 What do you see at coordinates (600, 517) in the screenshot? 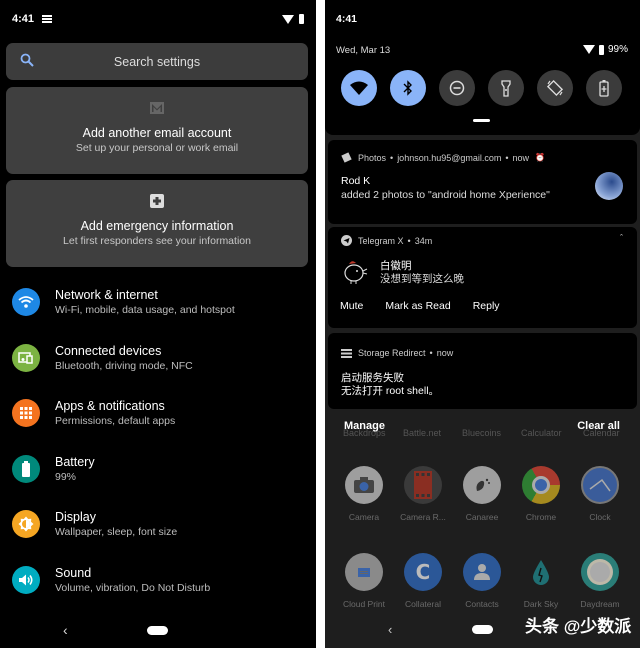
I see `app-label: Clock` at bounding box center [600, 517].